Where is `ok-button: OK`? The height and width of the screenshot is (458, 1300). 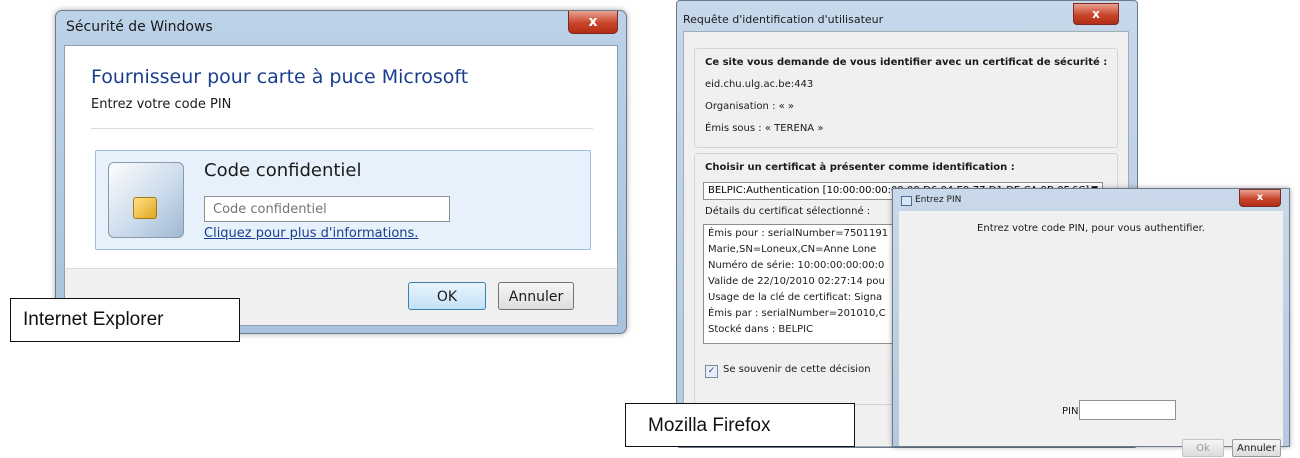
ok-button: OK is located at coordinates (447, 296).